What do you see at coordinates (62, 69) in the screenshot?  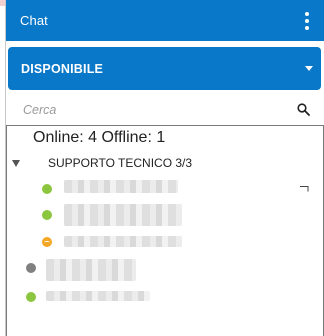 I see `status-selected-label: DISPONIBILE` at bounding box center [62, 69].